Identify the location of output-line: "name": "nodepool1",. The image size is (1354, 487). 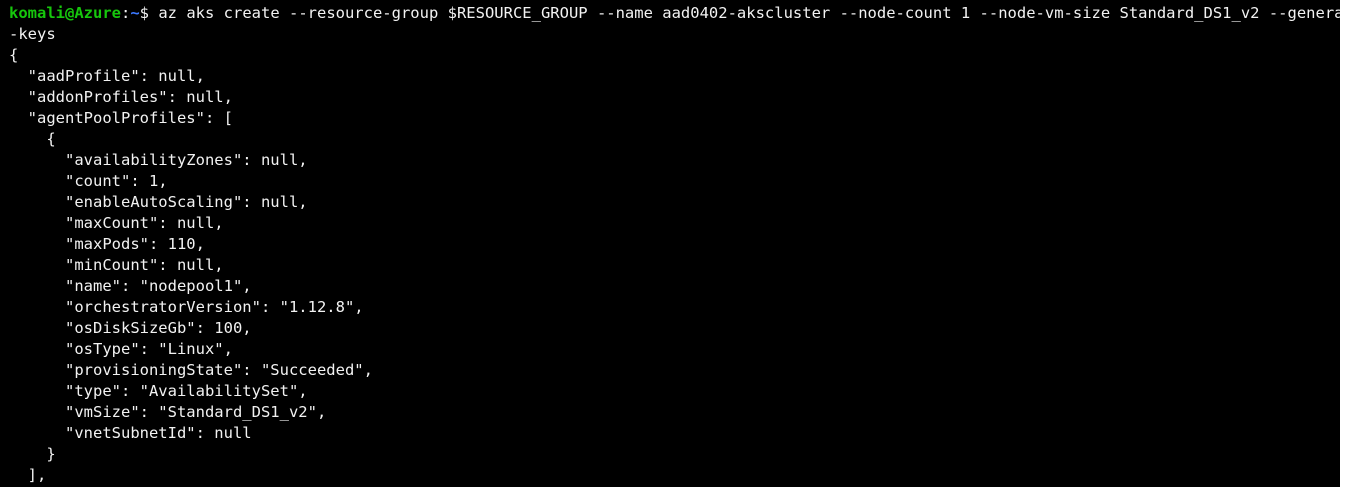
(130, 286).